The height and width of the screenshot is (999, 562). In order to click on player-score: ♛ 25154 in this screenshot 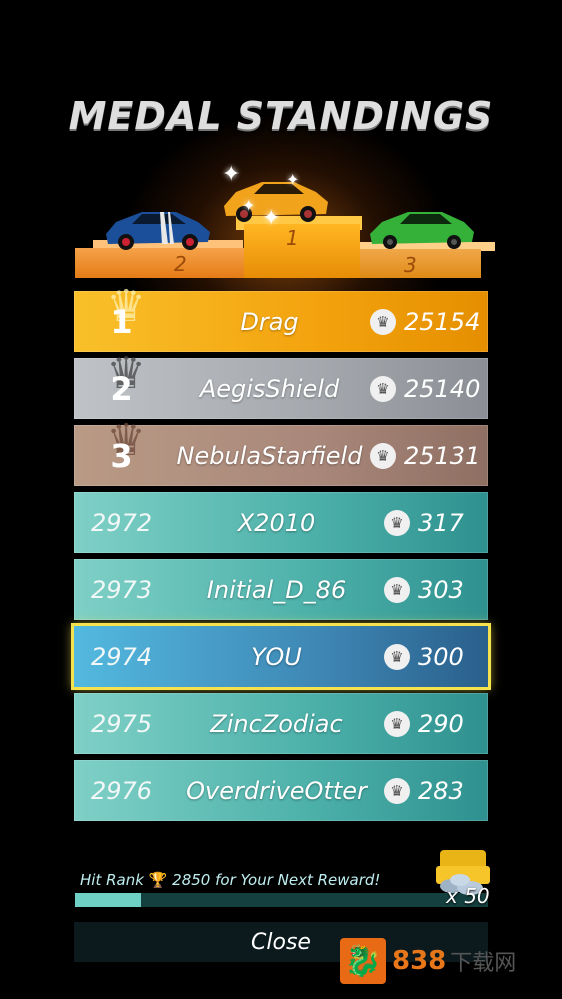, I will do `click(429, 322)`.